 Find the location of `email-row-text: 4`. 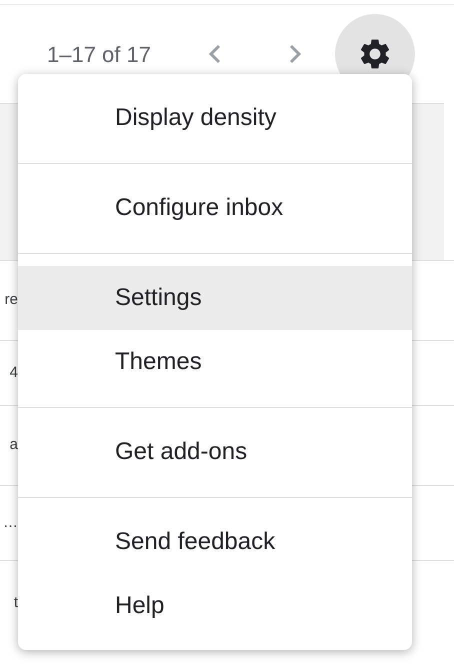

email-row-text: 4 is located at coordinates (14, 372).